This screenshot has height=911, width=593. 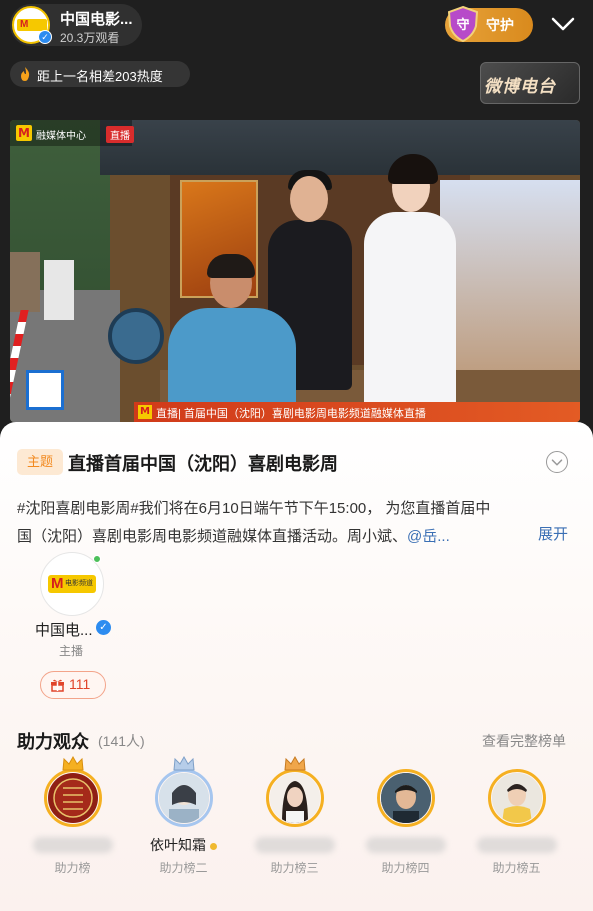 I want to click on supporter-item: 助力榜三, so click(x=294, y=821).